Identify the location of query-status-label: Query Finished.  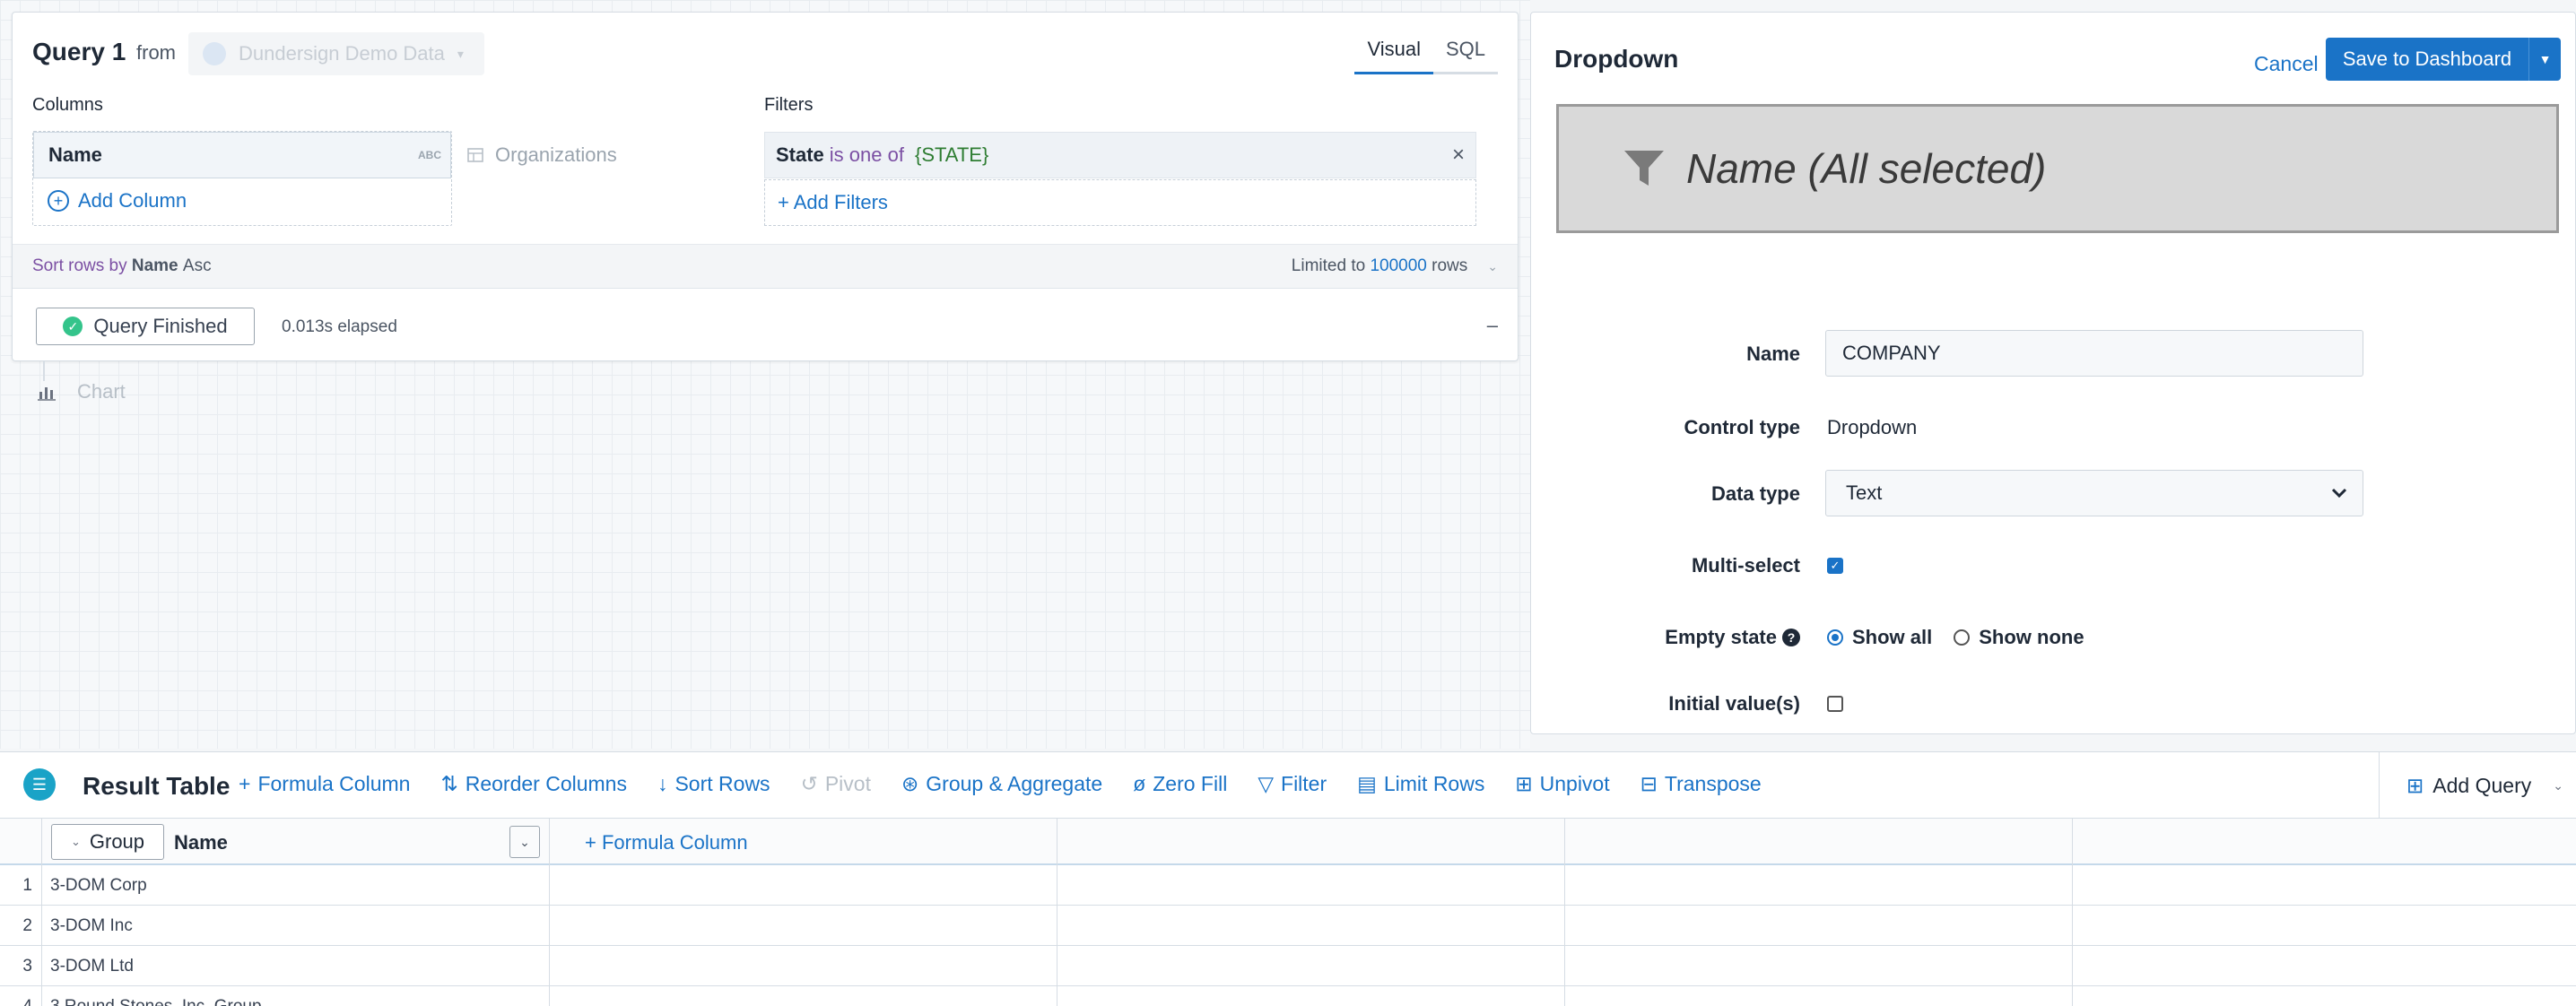
(160, 326).